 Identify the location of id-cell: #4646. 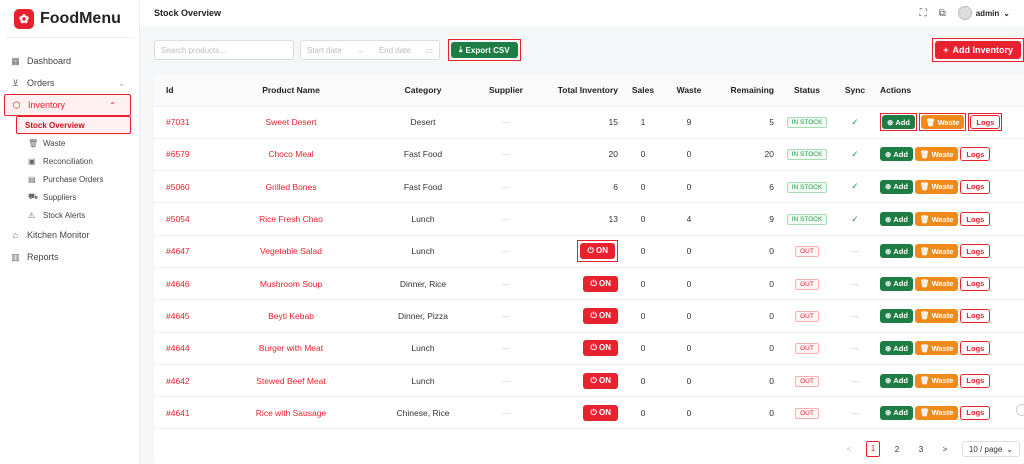
(183, 284).